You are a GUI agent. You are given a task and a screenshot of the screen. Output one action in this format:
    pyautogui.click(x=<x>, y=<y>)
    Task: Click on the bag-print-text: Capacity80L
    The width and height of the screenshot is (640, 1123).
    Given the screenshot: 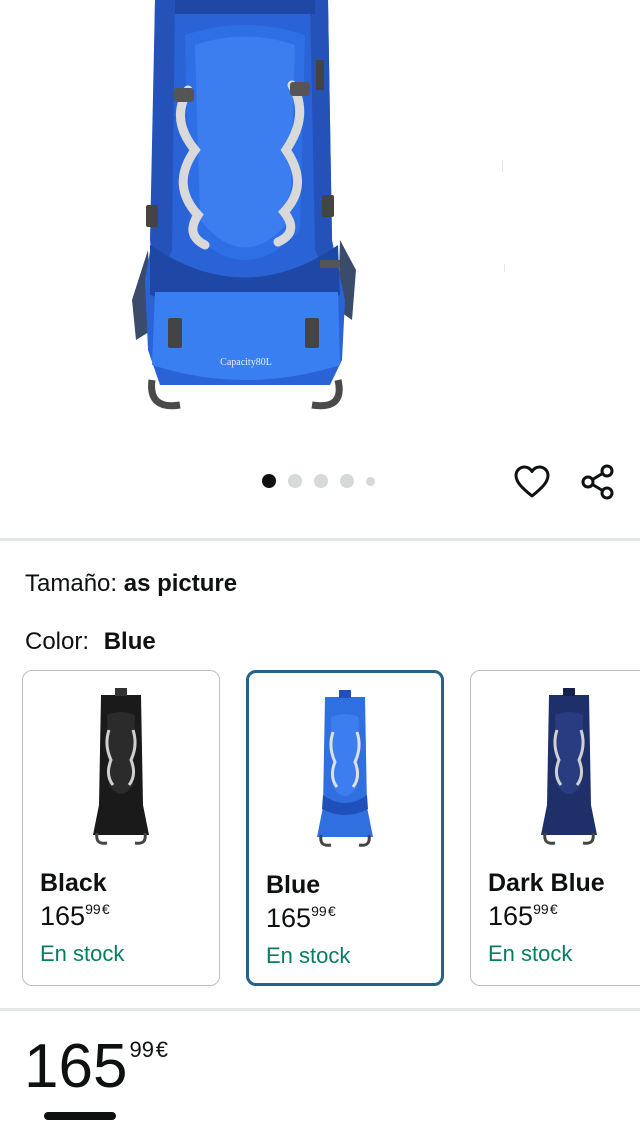 What is the action you would take?
    pyautogui.click(x=246, y=362)
    